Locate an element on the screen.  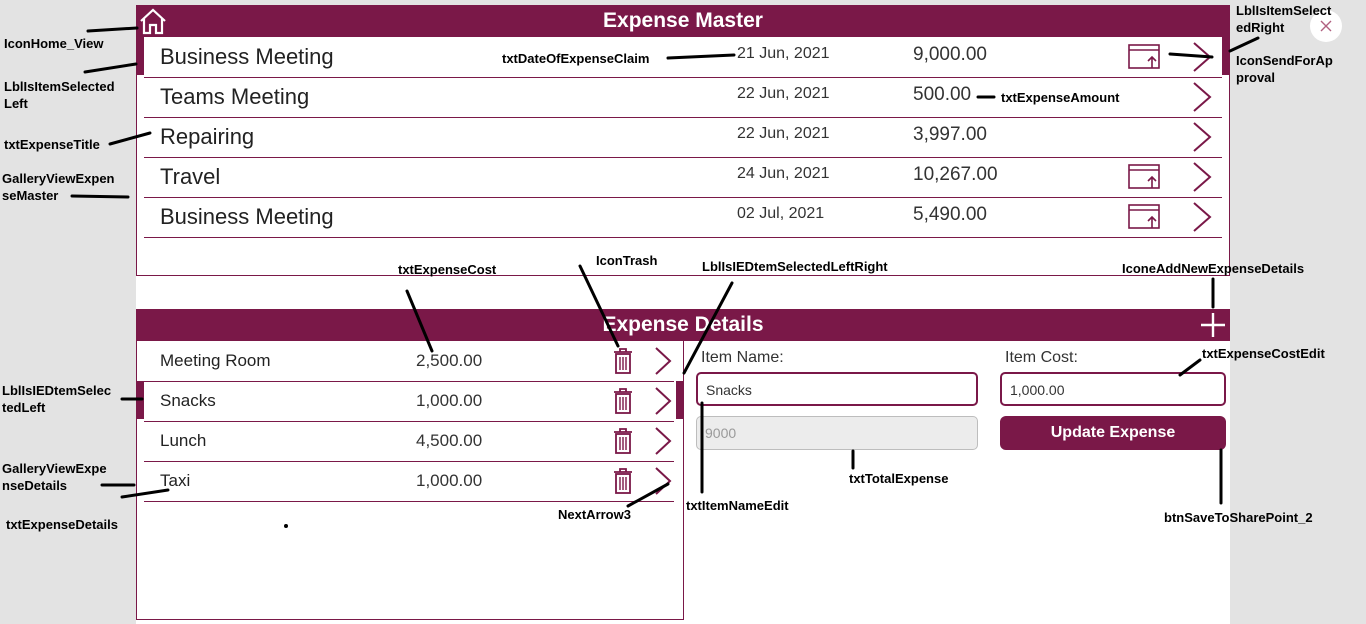
expense-amount: 10,267.00 is located at coordinates (955, 174).